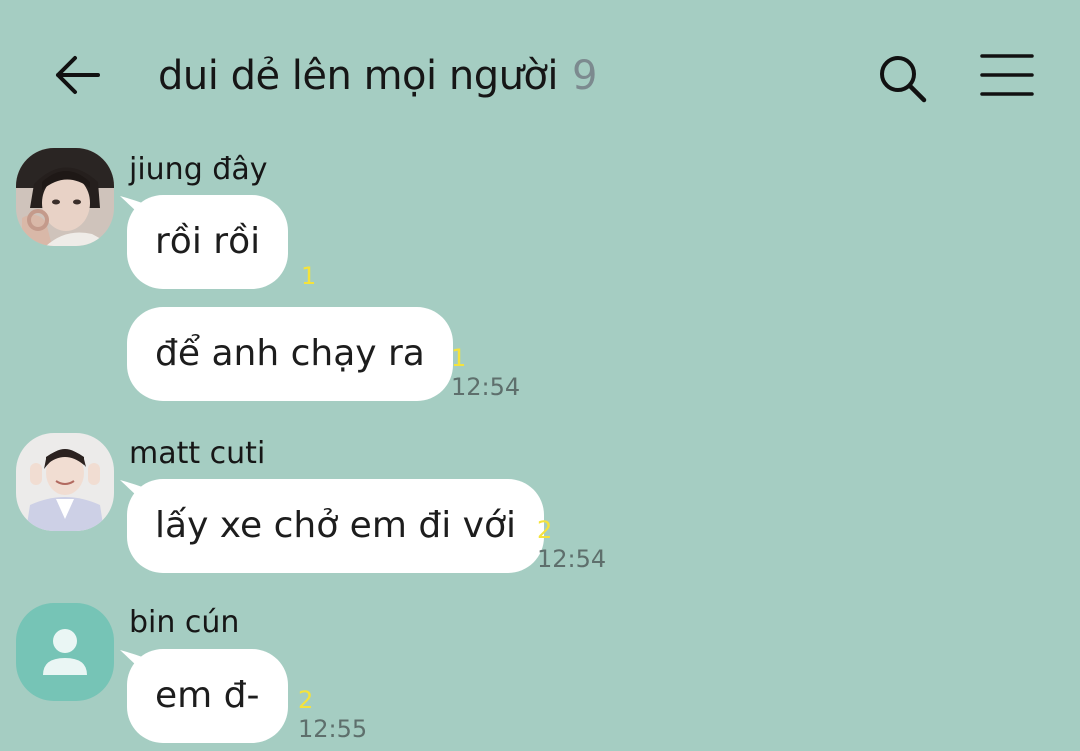 The image size is (1080, 751). Describe the element at coordinates (584, 76) in the screenshot. I see `member-count: 9` at that location.